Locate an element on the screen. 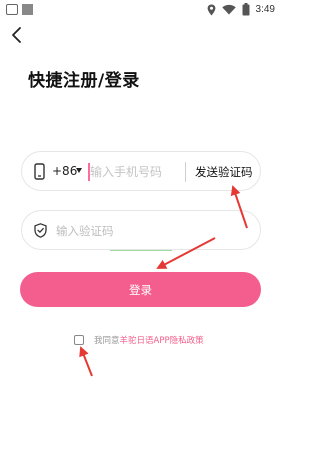 This screenshot has width=320, height=460. wifi-icon is located at coordinates (228, 9).